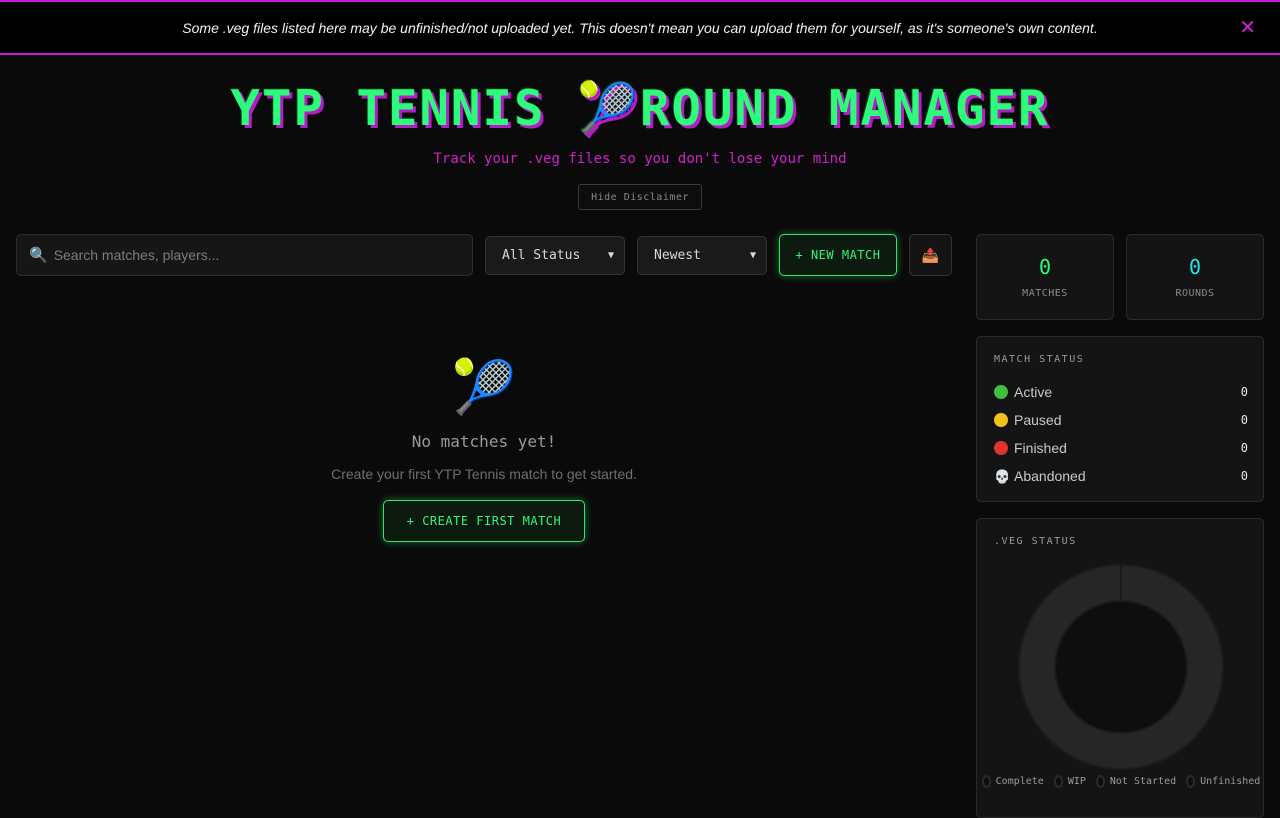 Image resolution: width=1280 pixels, height=818 pixels. I want to click on match-status-title: MATCH STATUS, so click(1039, 359).